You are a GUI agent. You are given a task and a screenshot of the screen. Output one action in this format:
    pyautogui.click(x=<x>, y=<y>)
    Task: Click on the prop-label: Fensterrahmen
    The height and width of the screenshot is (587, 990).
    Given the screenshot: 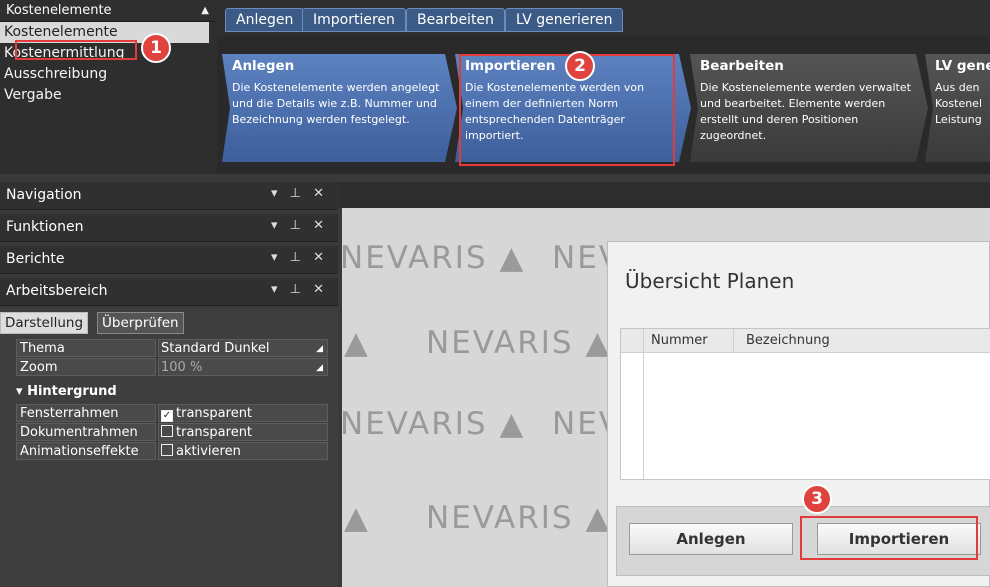 What is the action you would take?
    pyautogui.click(x=86, y=413)
    